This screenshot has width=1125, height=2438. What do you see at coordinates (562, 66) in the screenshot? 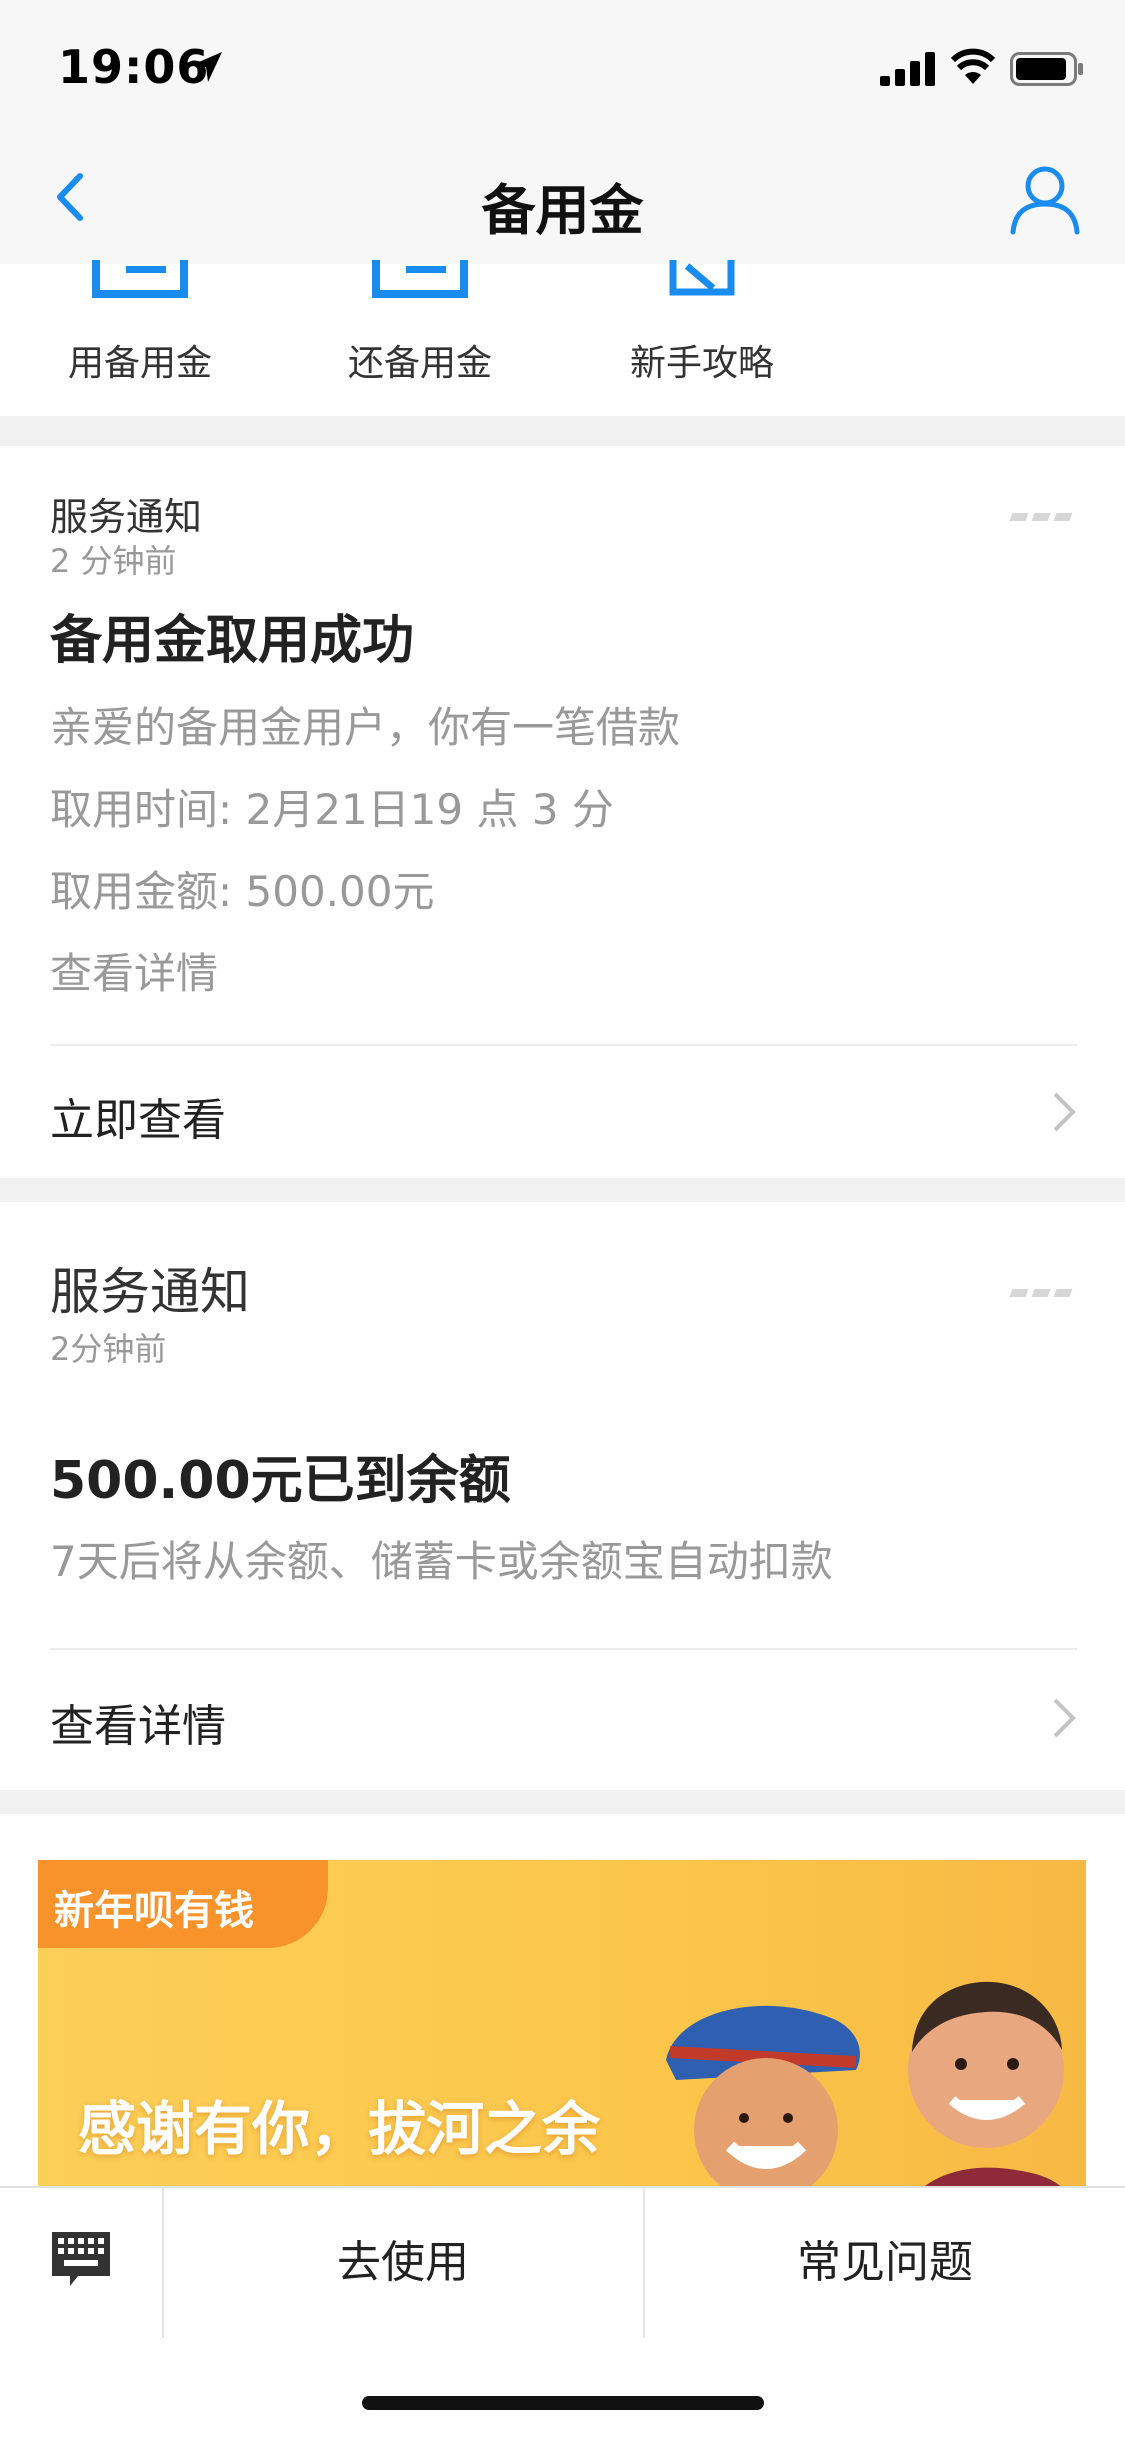
I see `status-bar: 19:06` at bounding box center [562, 66].